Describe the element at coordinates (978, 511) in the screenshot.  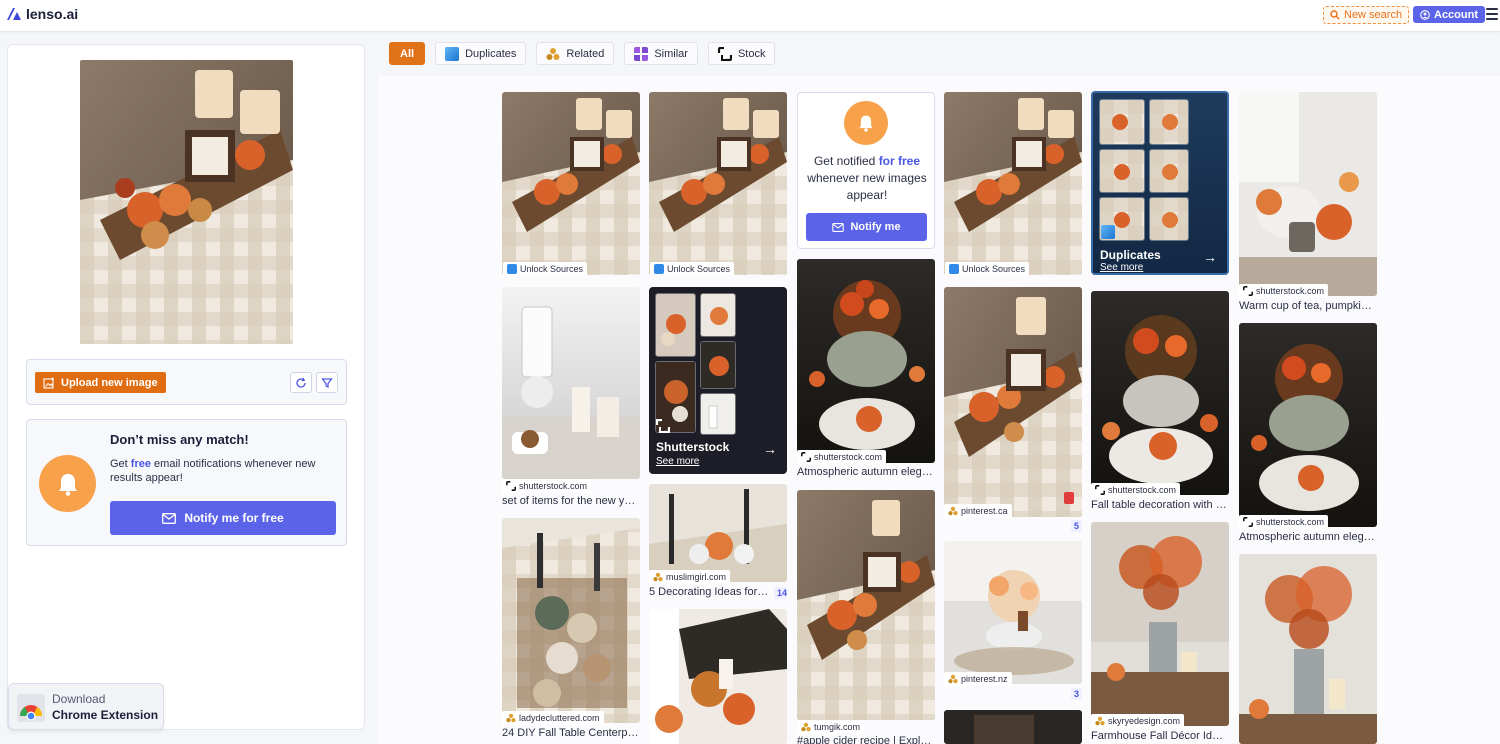
I see `source-badge: pinterest.ca` at that location.